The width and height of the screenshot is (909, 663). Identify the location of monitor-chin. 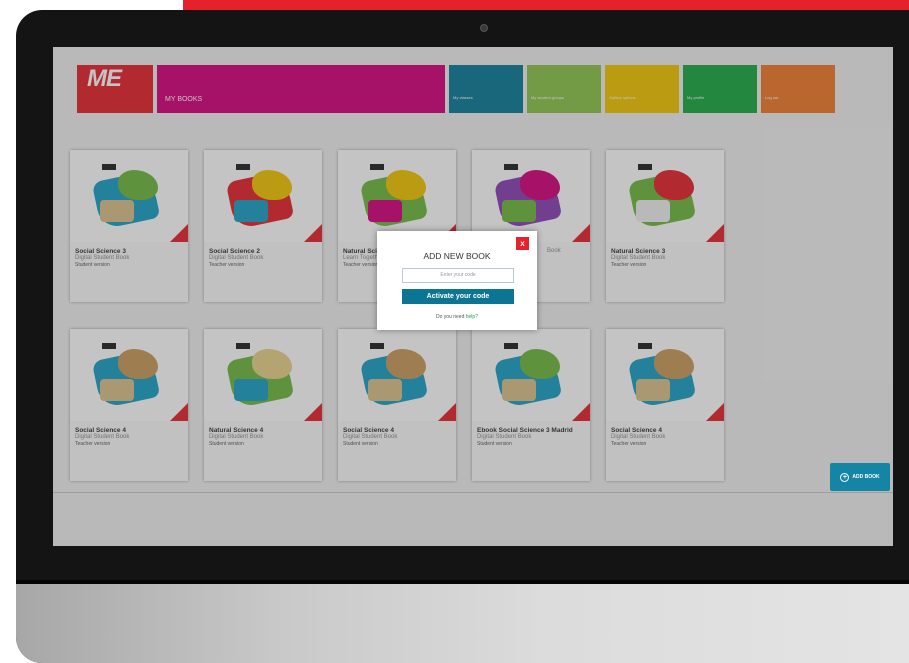
(462, 623).